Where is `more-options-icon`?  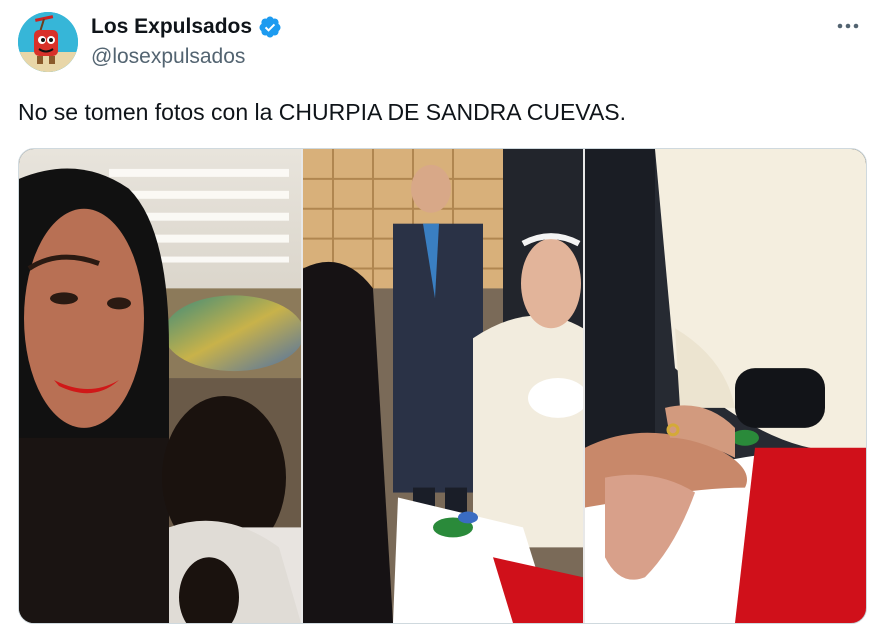
more-options-icon is located at coordinates (848, 26).